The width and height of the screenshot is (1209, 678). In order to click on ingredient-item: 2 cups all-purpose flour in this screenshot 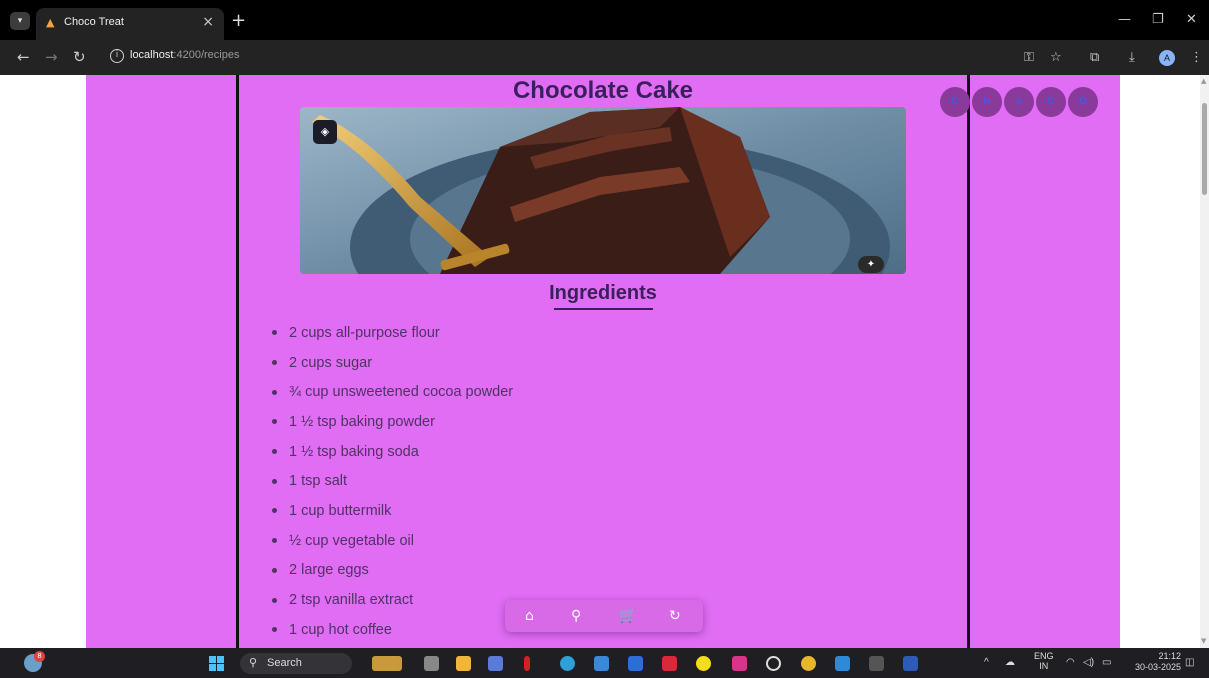, I will do `click(392, 333)`.